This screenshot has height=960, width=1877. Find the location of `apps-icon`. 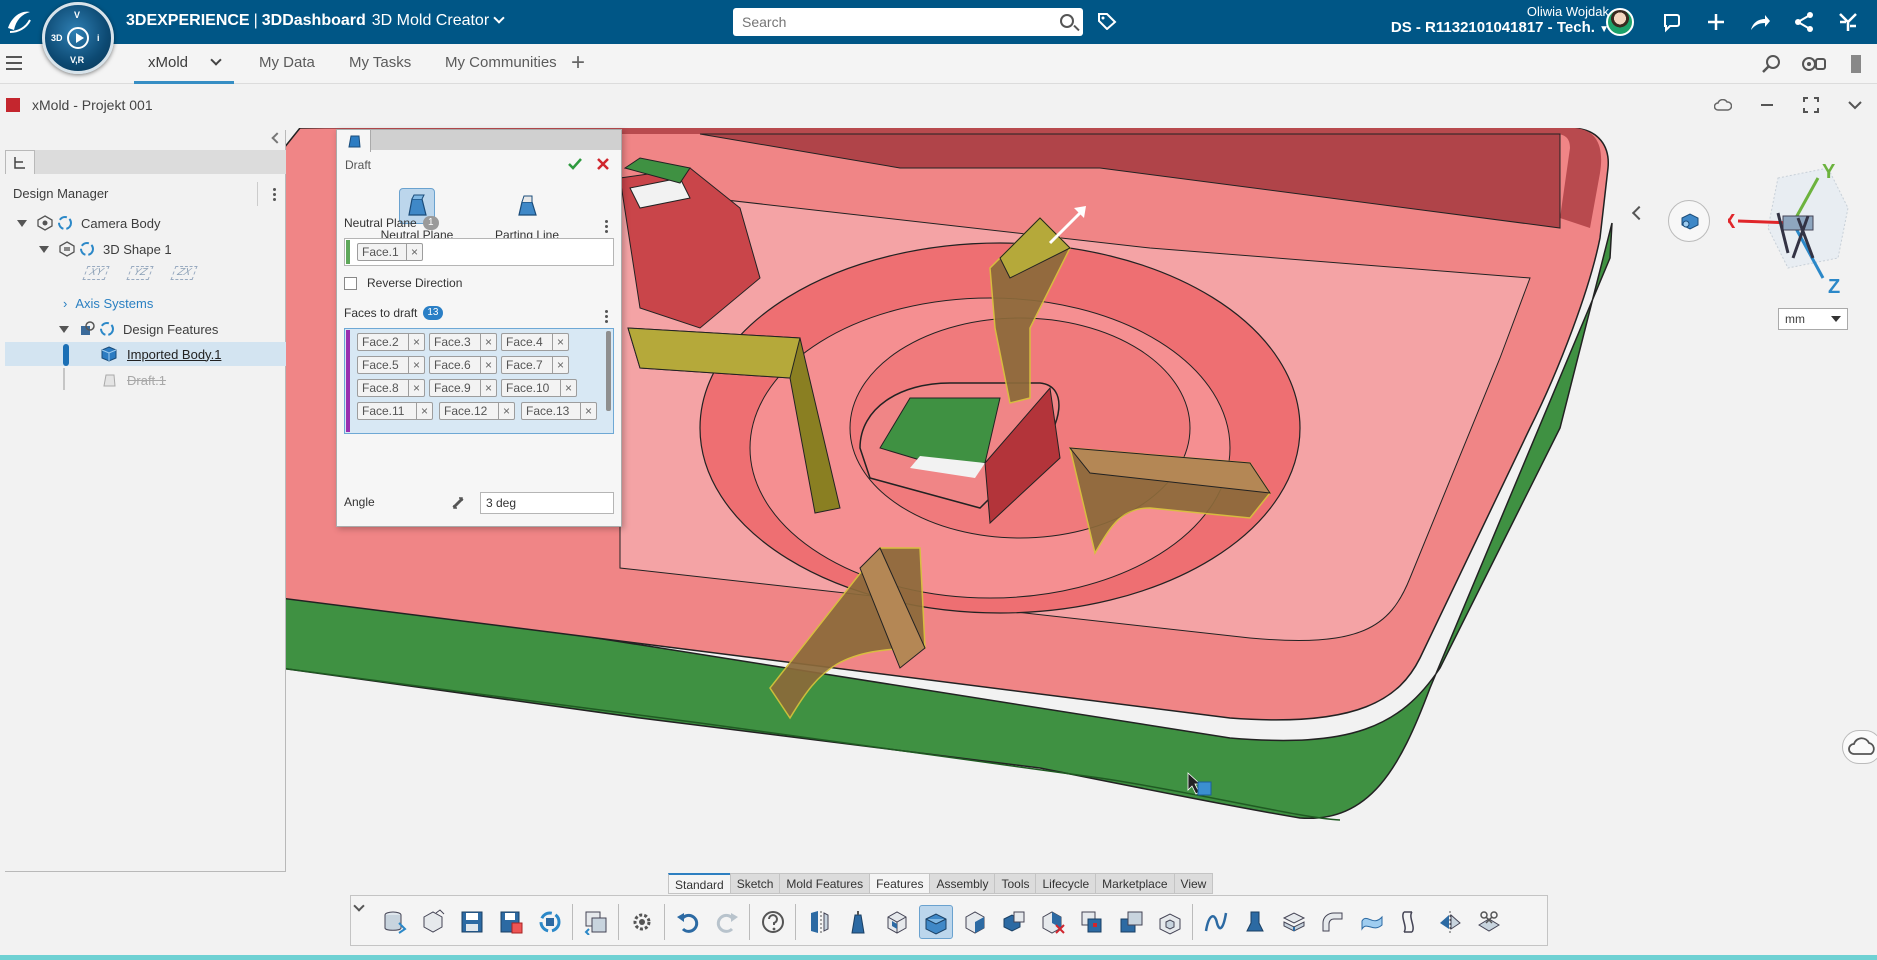

apps-icon is located at coordinates (1848, 22).